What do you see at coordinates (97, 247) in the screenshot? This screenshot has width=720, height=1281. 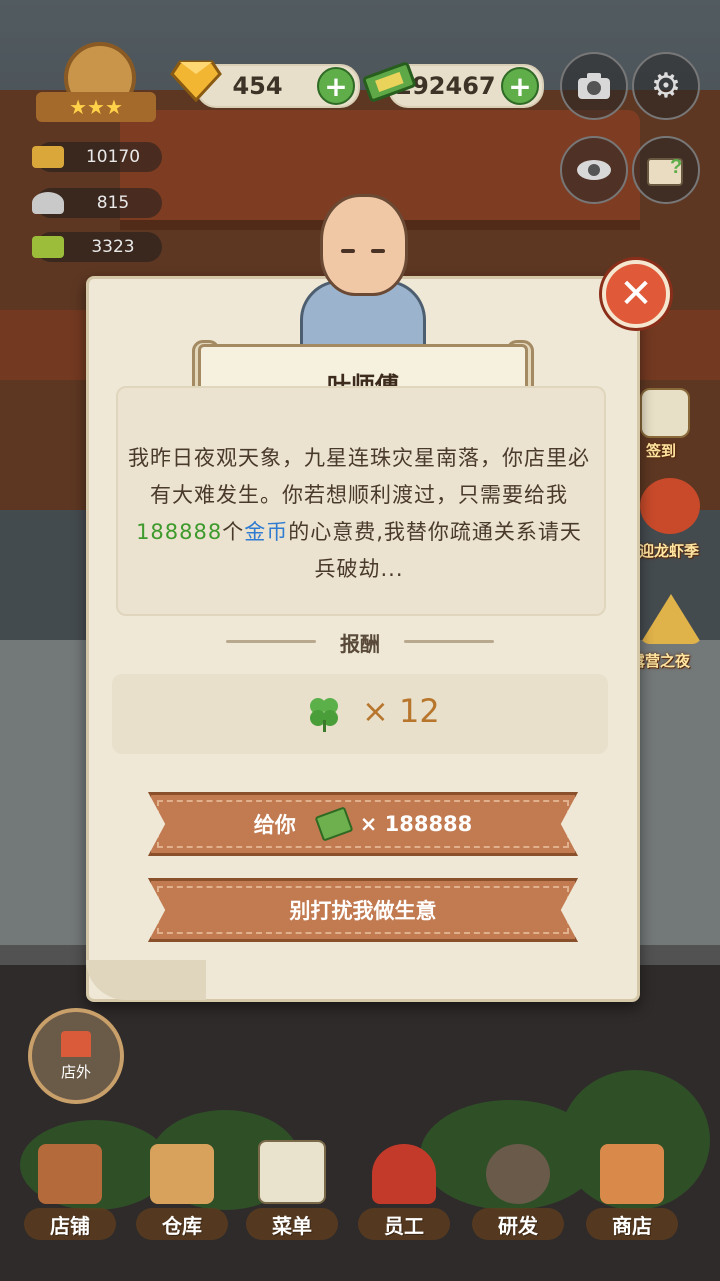 I see `stat-row-score: 3323` at bounding box center [97, 247].